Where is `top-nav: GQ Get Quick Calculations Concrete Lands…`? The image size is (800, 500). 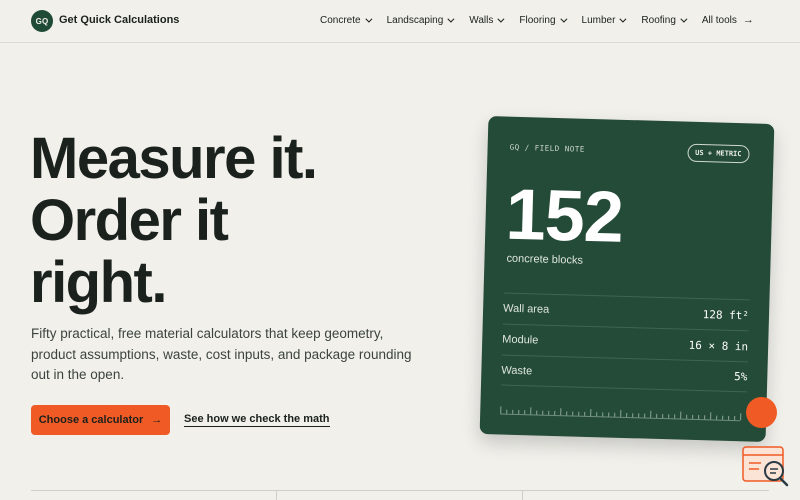
top-nav: GQ Get Quick Calculations Concrete Lands… is located at coordinates (400, 21).